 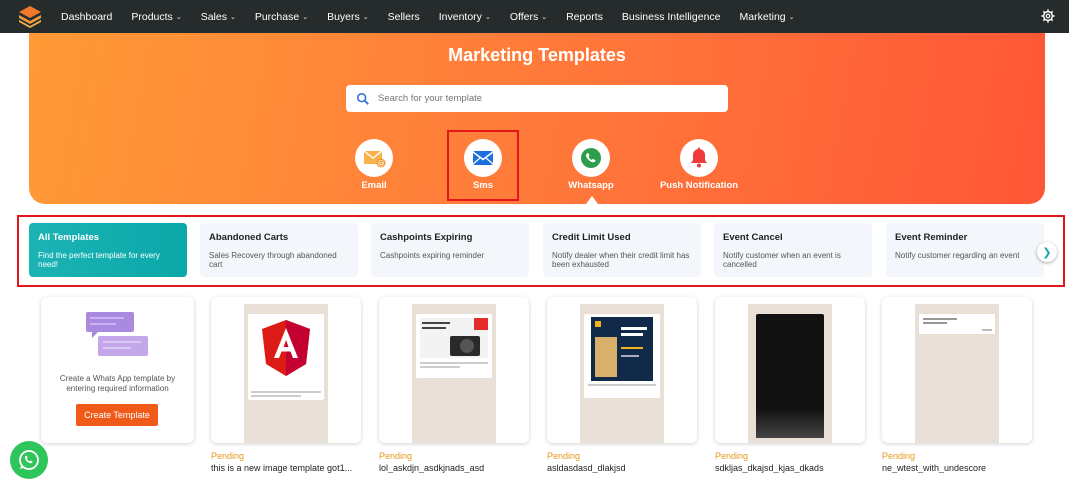 I want to click on nav-item-label: Sales, so click(x=213, y=16).